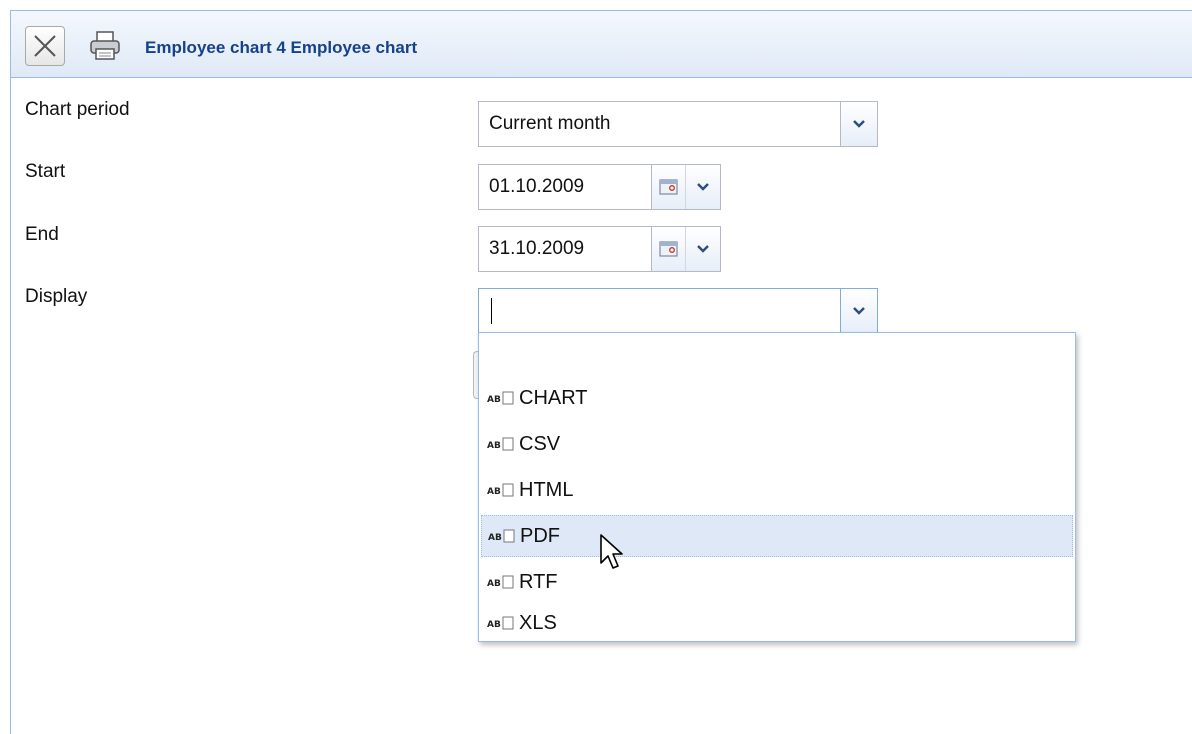 The width and height of the screenshot is (1192, 734). Describe the element at coordinates (777, 398) in the screenshot. I see `option-chart: AB CHART` at that location.